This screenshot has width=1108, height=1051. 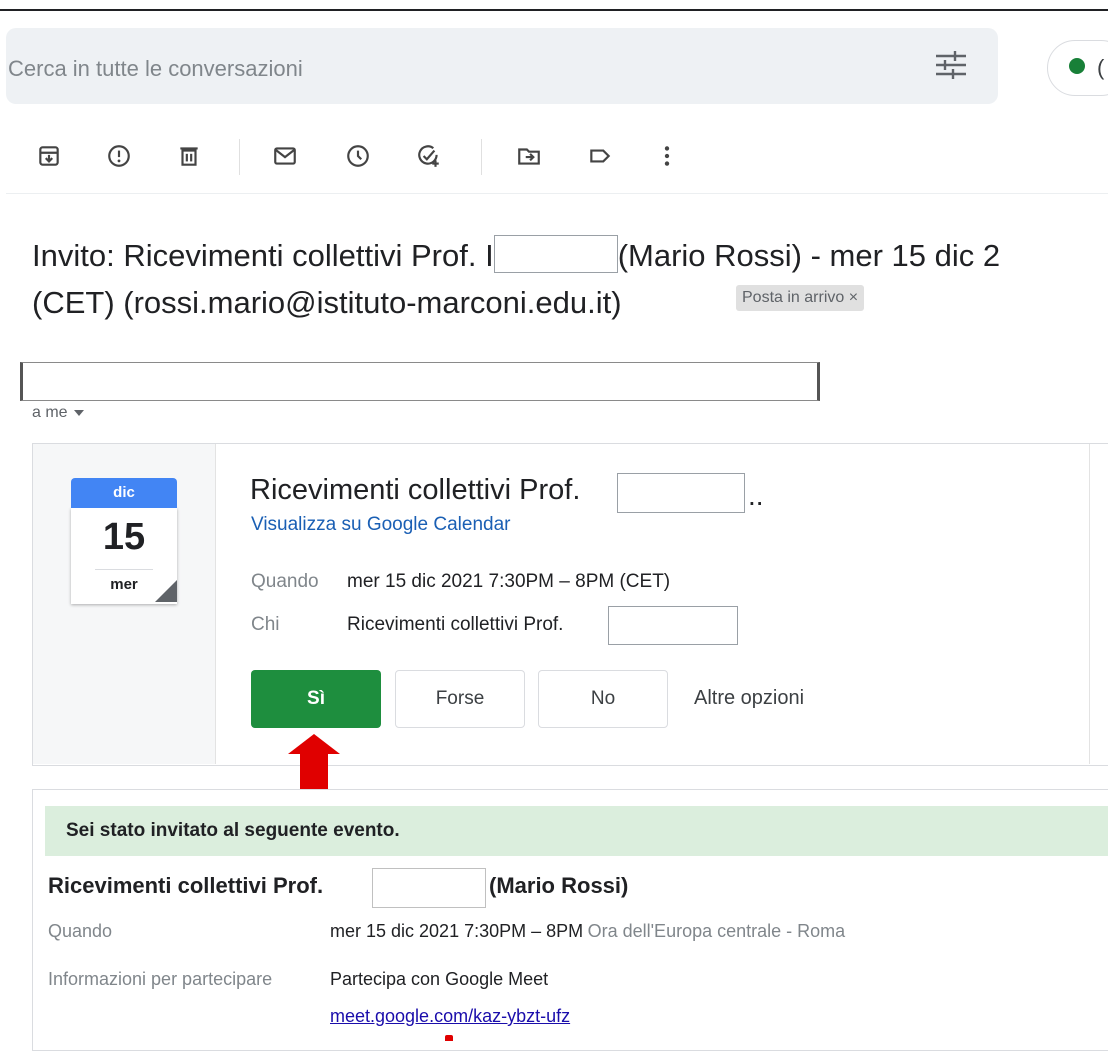 I want to click on toolbar-divider, so click(x=557, y=193).